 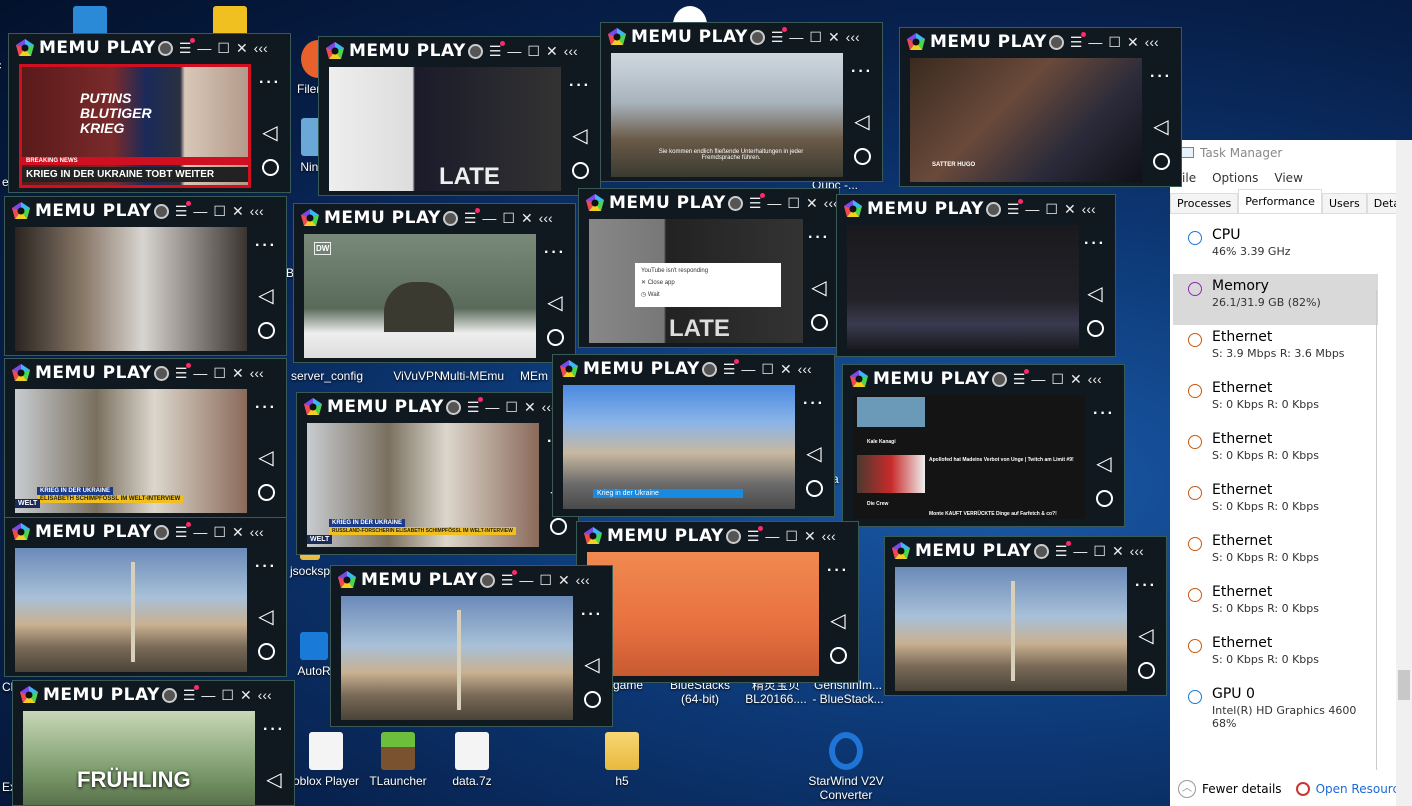 What do you see at coordinates (1275, 299) in the screenshot?
I see `resource-item-memory: Memory 26.1/31.9 GB (82%)` at bounding box center [1275, 299].